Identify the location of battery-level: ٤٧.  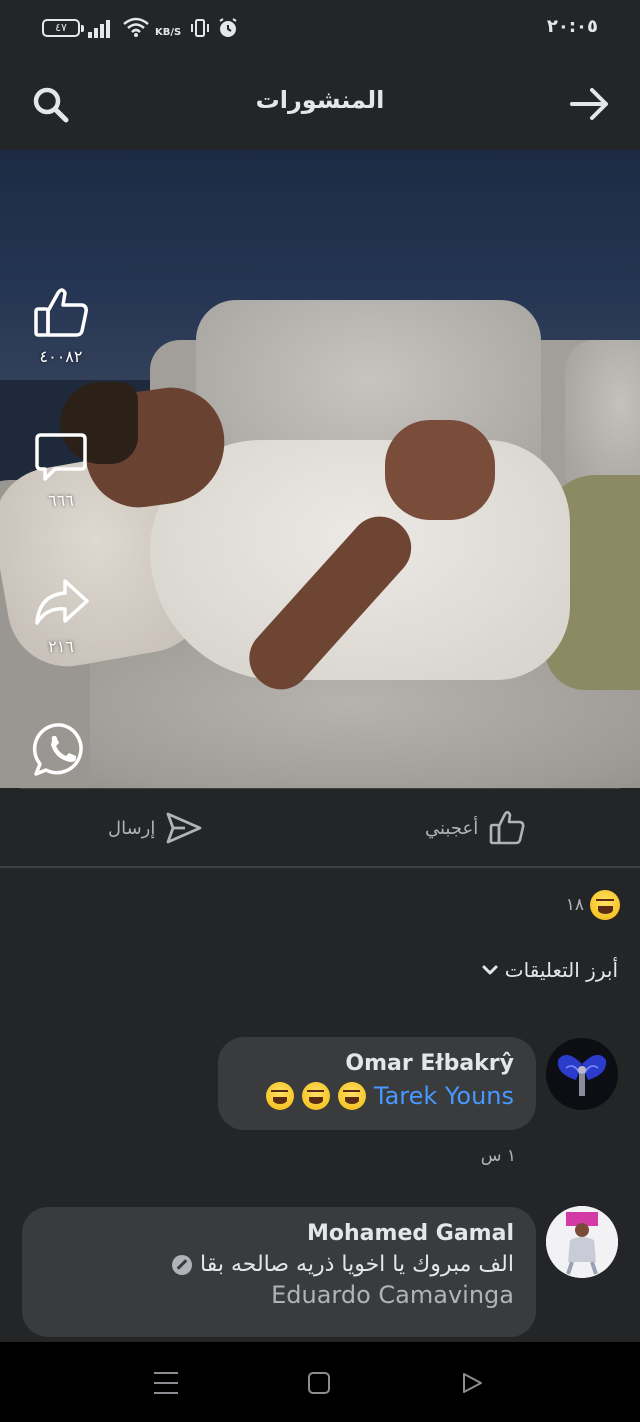
(61, 27).